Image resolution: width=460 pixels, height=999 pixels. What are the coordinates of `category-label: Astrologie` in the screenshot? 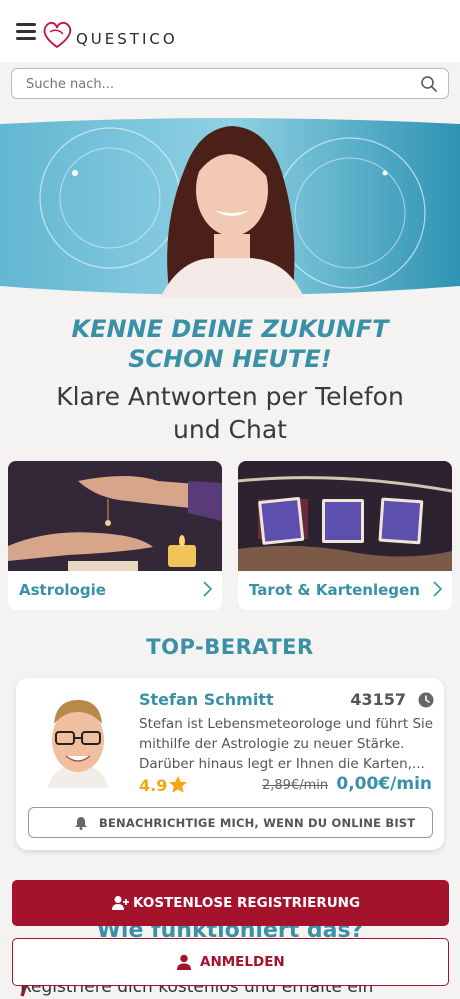 It's located at (62, 590).